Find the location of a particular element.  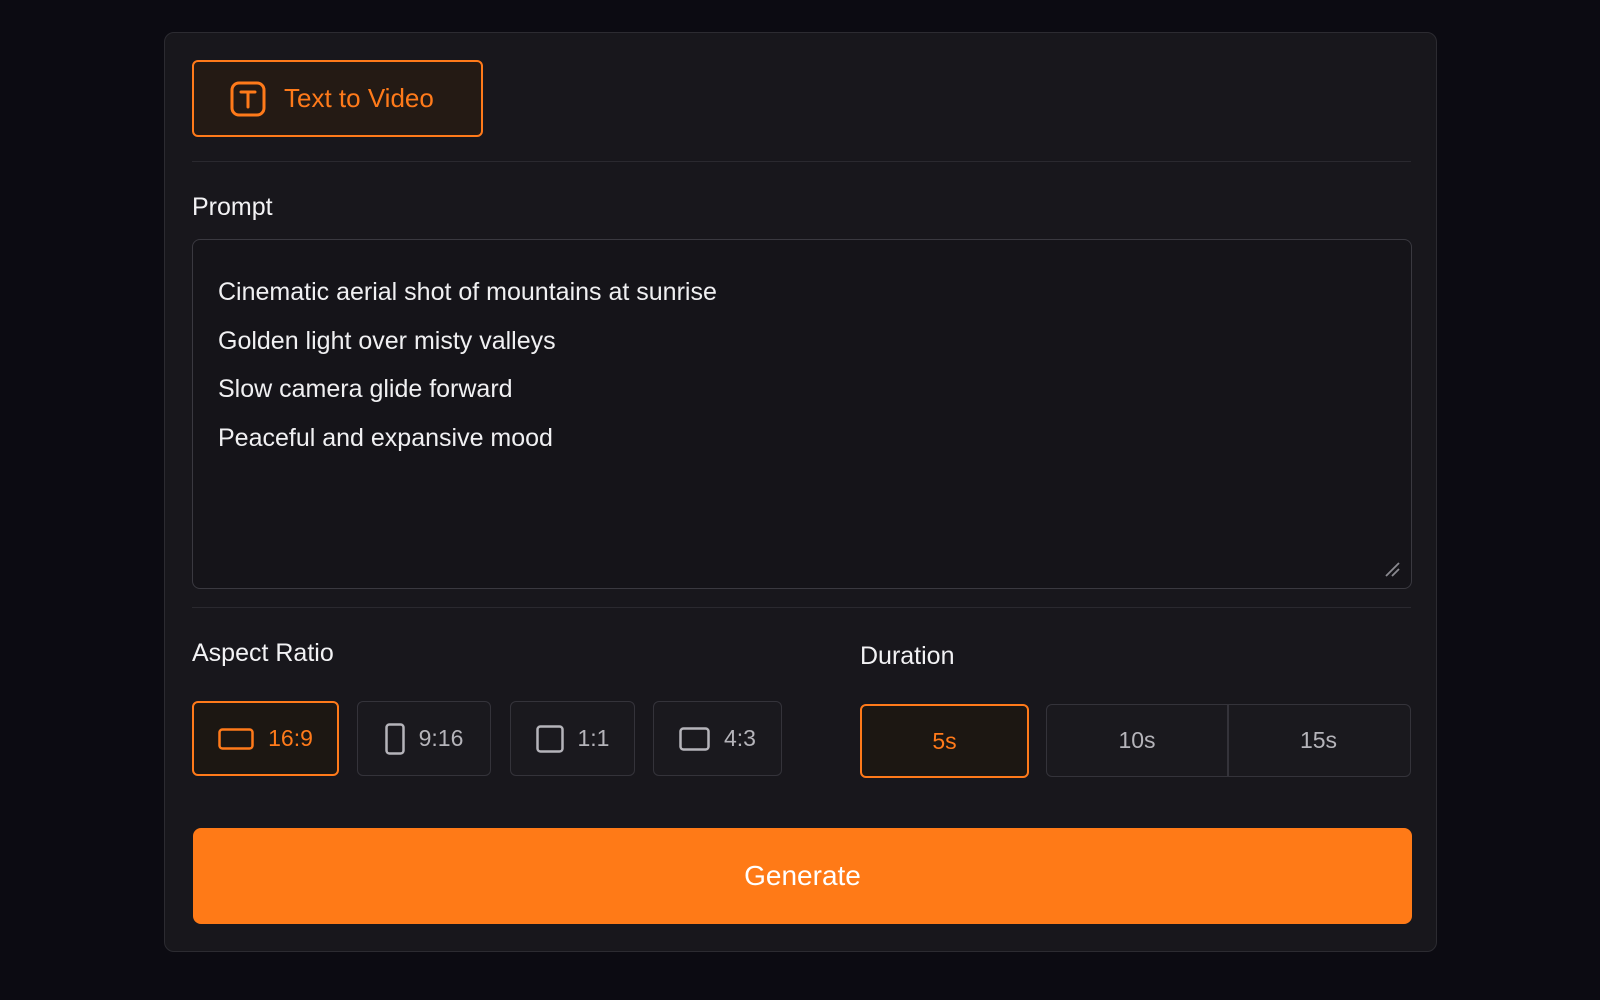

aspect-option-9-16: 9:16 is located at coordinates (424, 738).